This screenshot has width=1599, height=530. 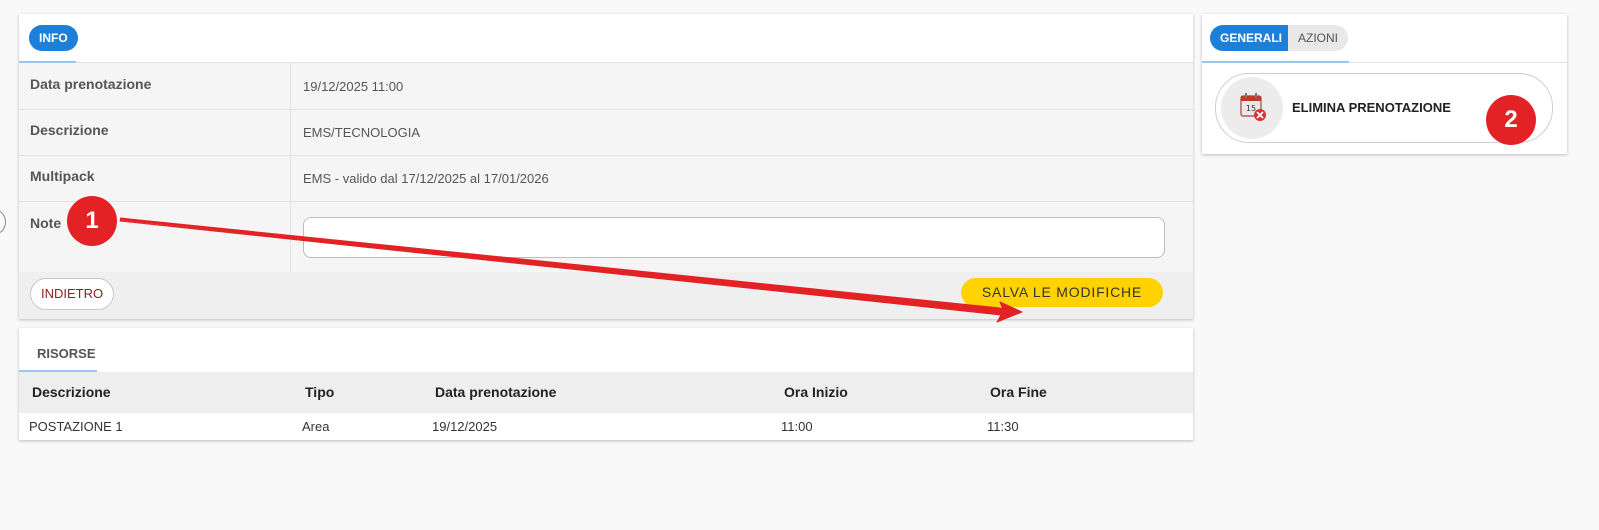 What do you see at coordinates (46, 223) in the screenshot?
I see `label-note: Note` at bounding box center [46, 223].